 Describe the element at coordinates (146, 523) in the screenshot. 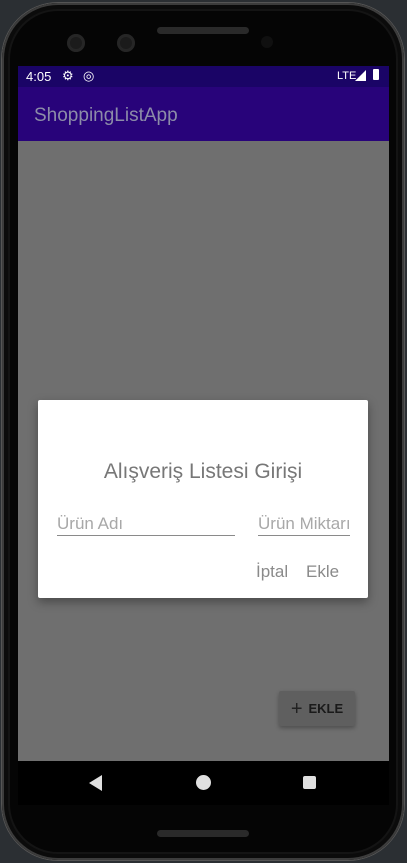

I see `item-name-input: Ürün Adı` at that location.